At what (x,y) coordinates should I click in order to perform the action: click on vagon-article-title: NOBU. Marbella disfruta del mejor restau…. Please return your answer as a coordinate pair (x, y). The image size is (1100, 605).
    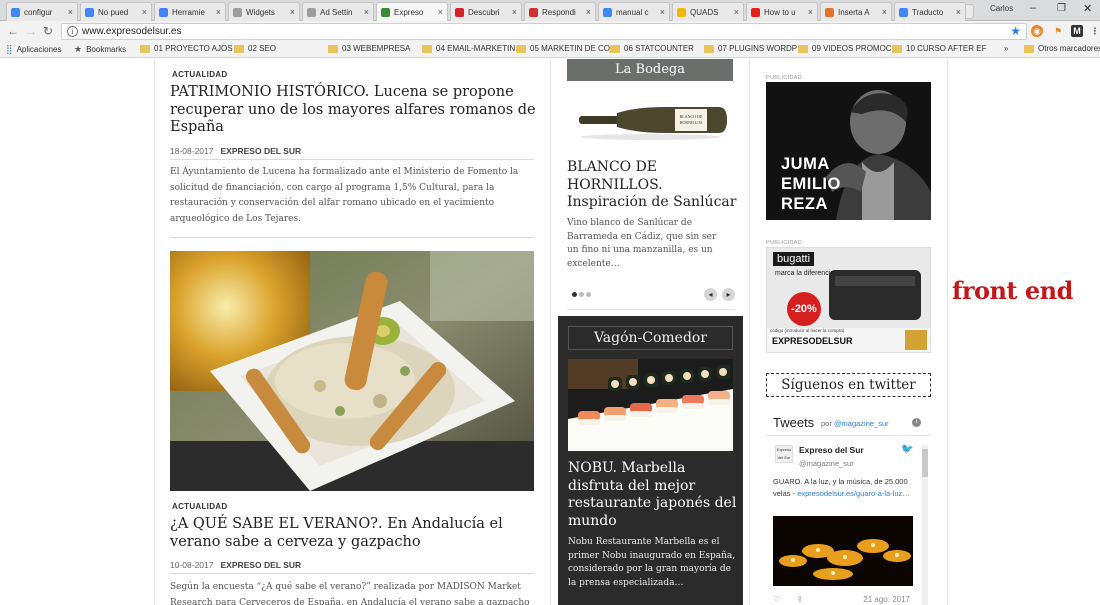
    Looking at the image, I should click on (653, 495).